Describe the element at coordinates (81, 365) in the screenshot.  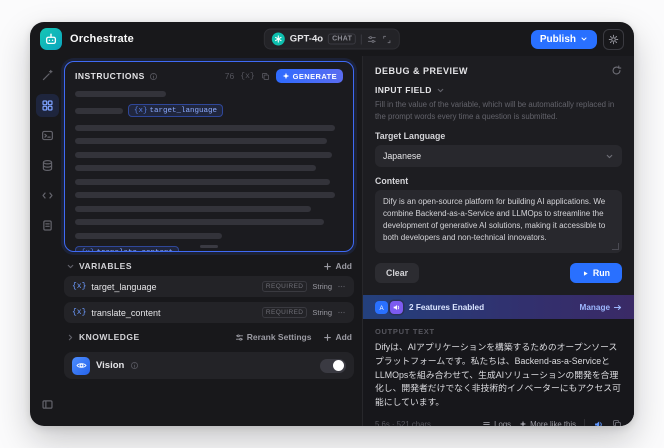
I see `vision-feature-icon` at that location.